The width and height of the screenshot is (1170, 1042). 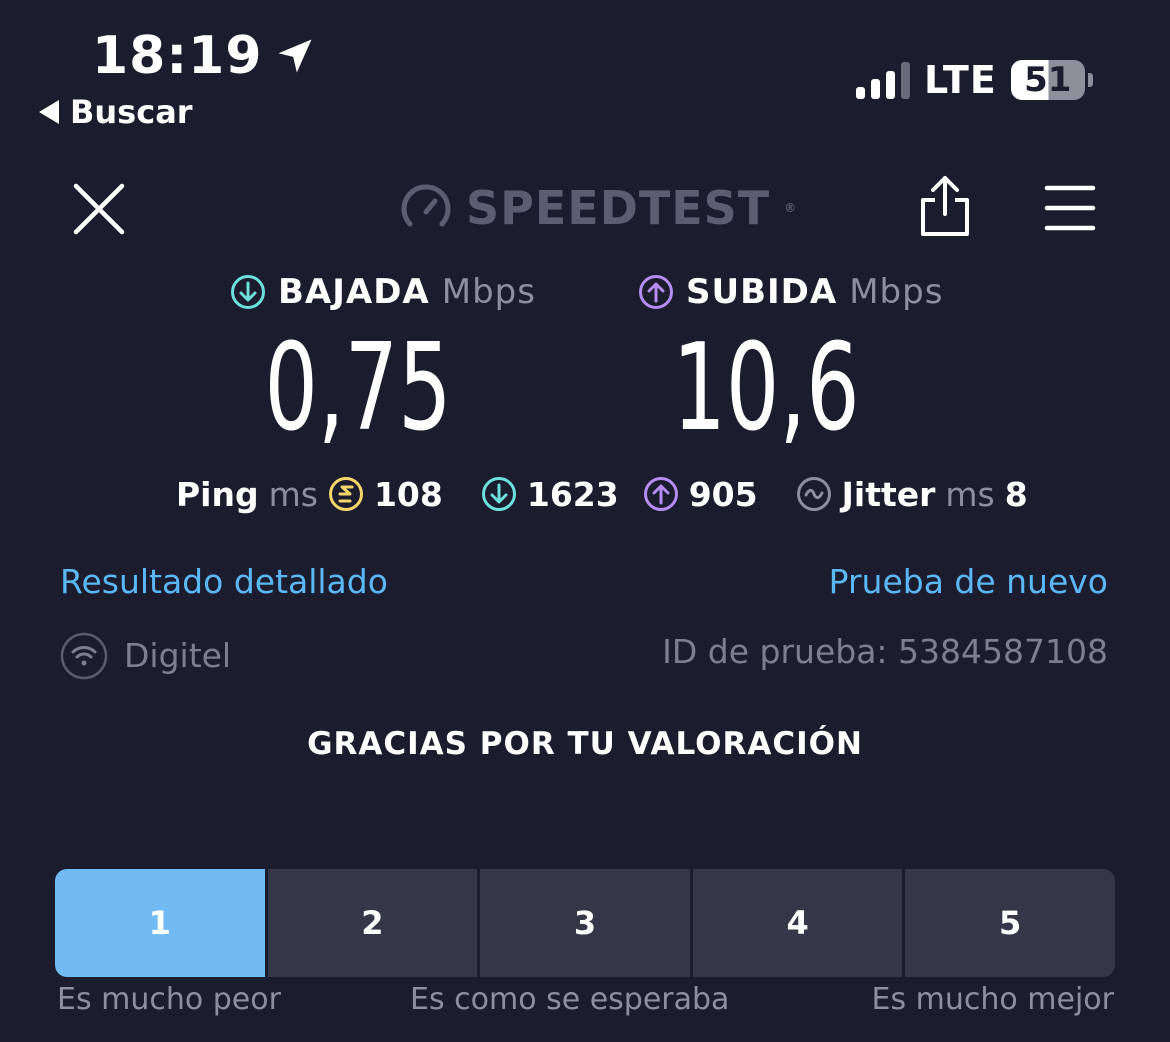 What do you see at coordinates (131, 112) in the screenshot?
I see `back-label: Buscar` at bounding box center [131, 112].